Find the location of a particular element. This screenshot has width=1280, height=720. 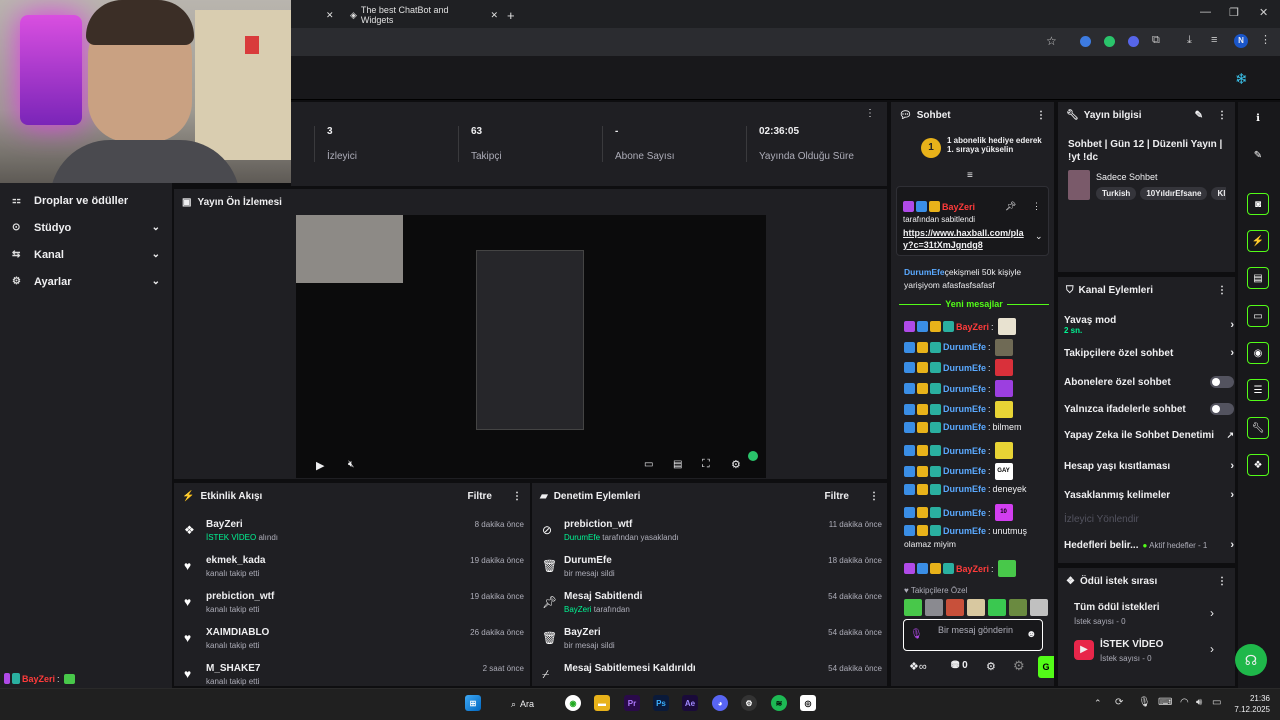

moderation-filter-button: Filtre is located at coordinates (837, 496).